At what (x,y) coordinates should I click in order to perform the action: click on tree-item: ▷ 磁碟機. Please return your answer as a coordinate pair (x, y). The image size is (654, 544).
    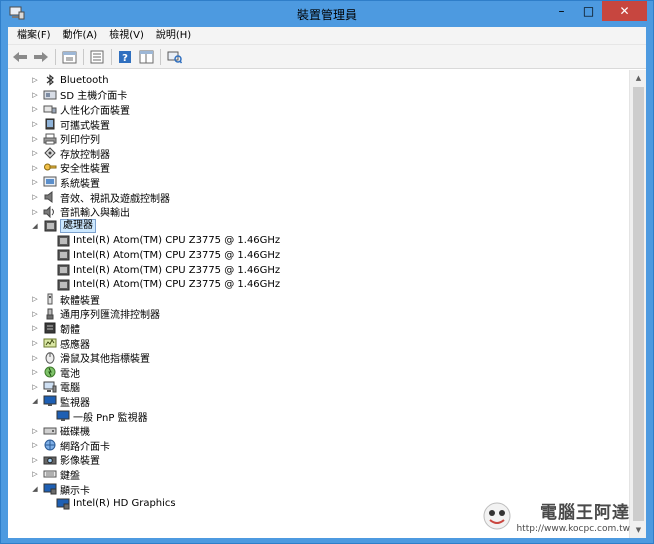
    Looking at the image, I should click on (60, 431).